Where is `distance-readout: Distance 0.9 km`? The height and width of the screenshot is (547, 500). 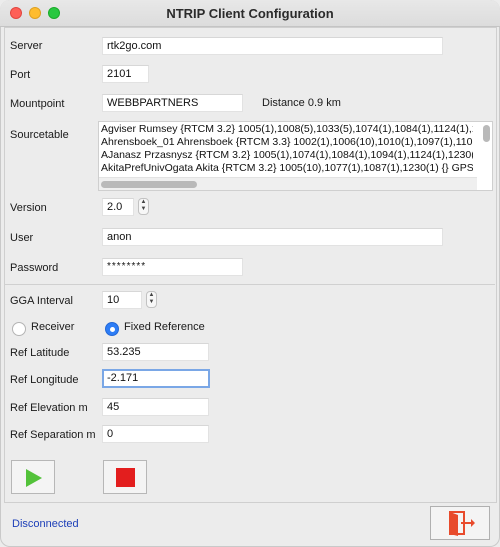 distance-readout: Distance 0.9 km is located at coordinates (301, 103).